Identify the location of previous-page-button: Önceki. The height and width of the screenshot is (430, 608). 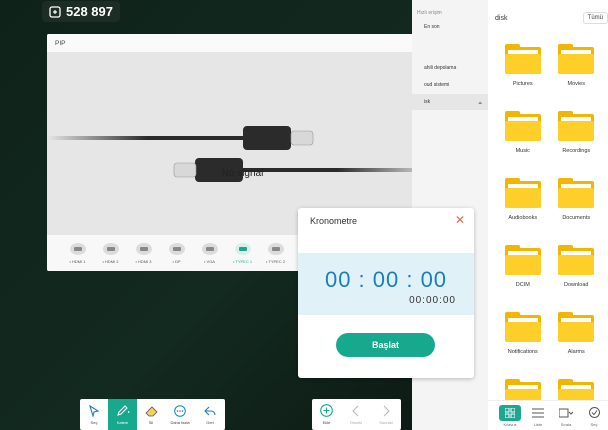
(356, 414).